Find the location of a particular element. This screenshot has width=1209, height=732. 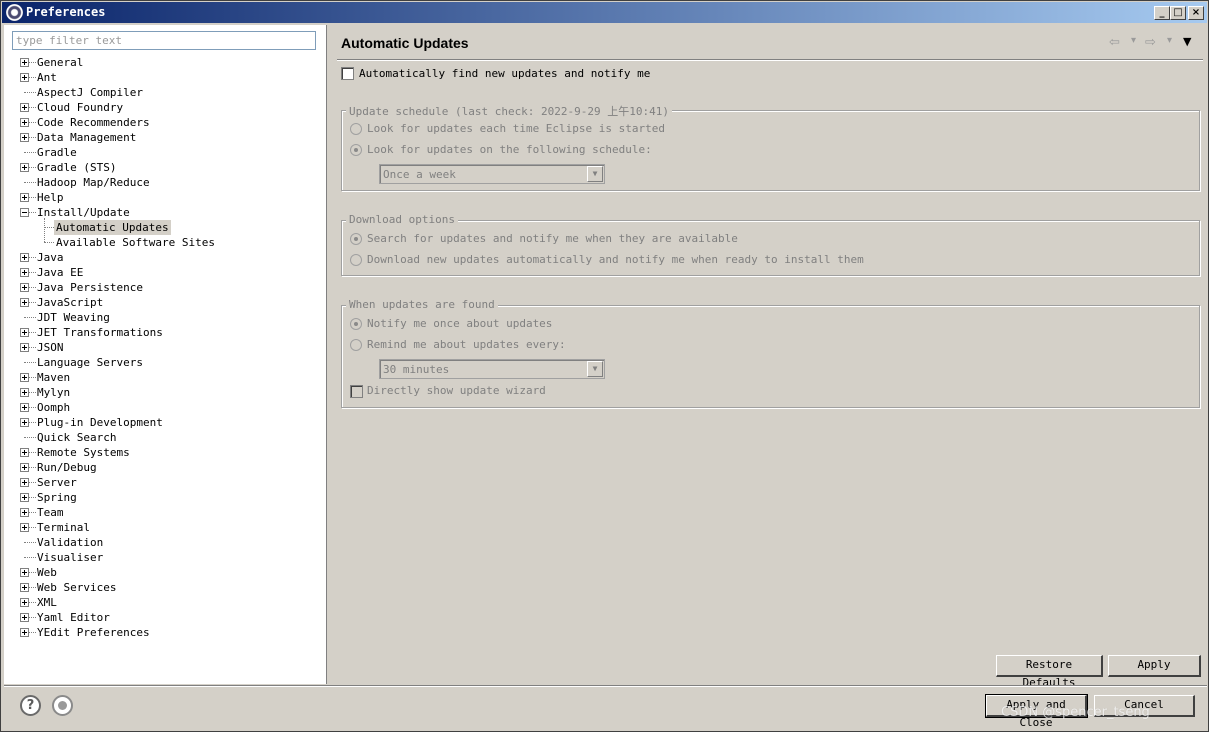

tree-item: Java Persistence is located at coordinates (165, 287).